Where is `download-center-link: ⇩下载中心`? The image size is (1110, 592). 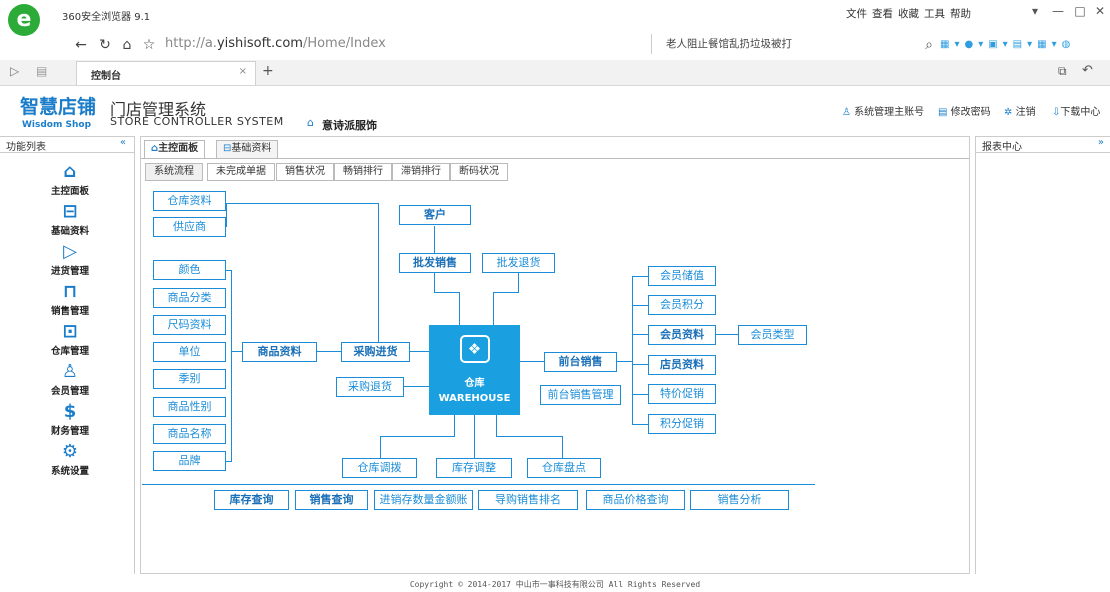 download-center-link: ⇩下载中心 is located at coordinates (1076, 110).